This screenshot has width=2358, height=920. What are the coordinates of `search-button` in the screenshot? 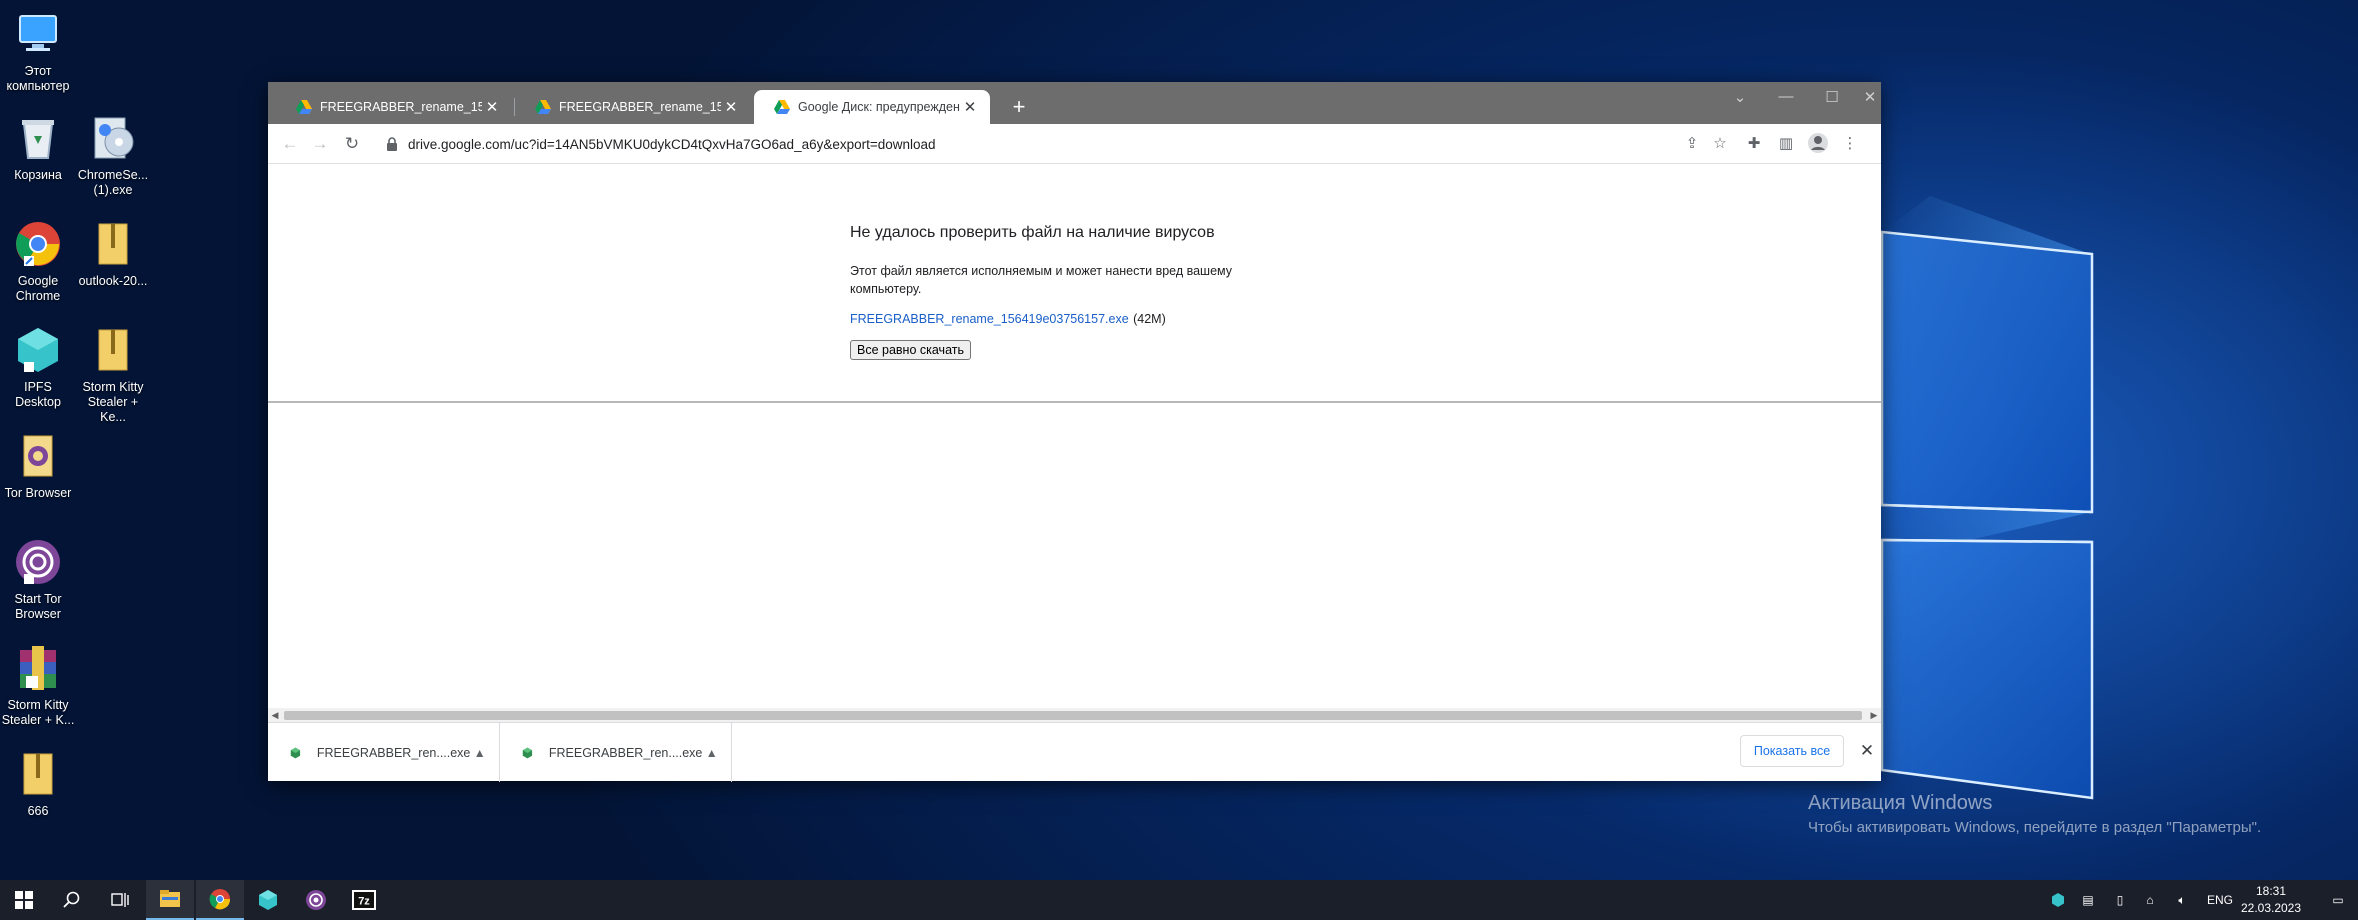 It's located at (72, 900).